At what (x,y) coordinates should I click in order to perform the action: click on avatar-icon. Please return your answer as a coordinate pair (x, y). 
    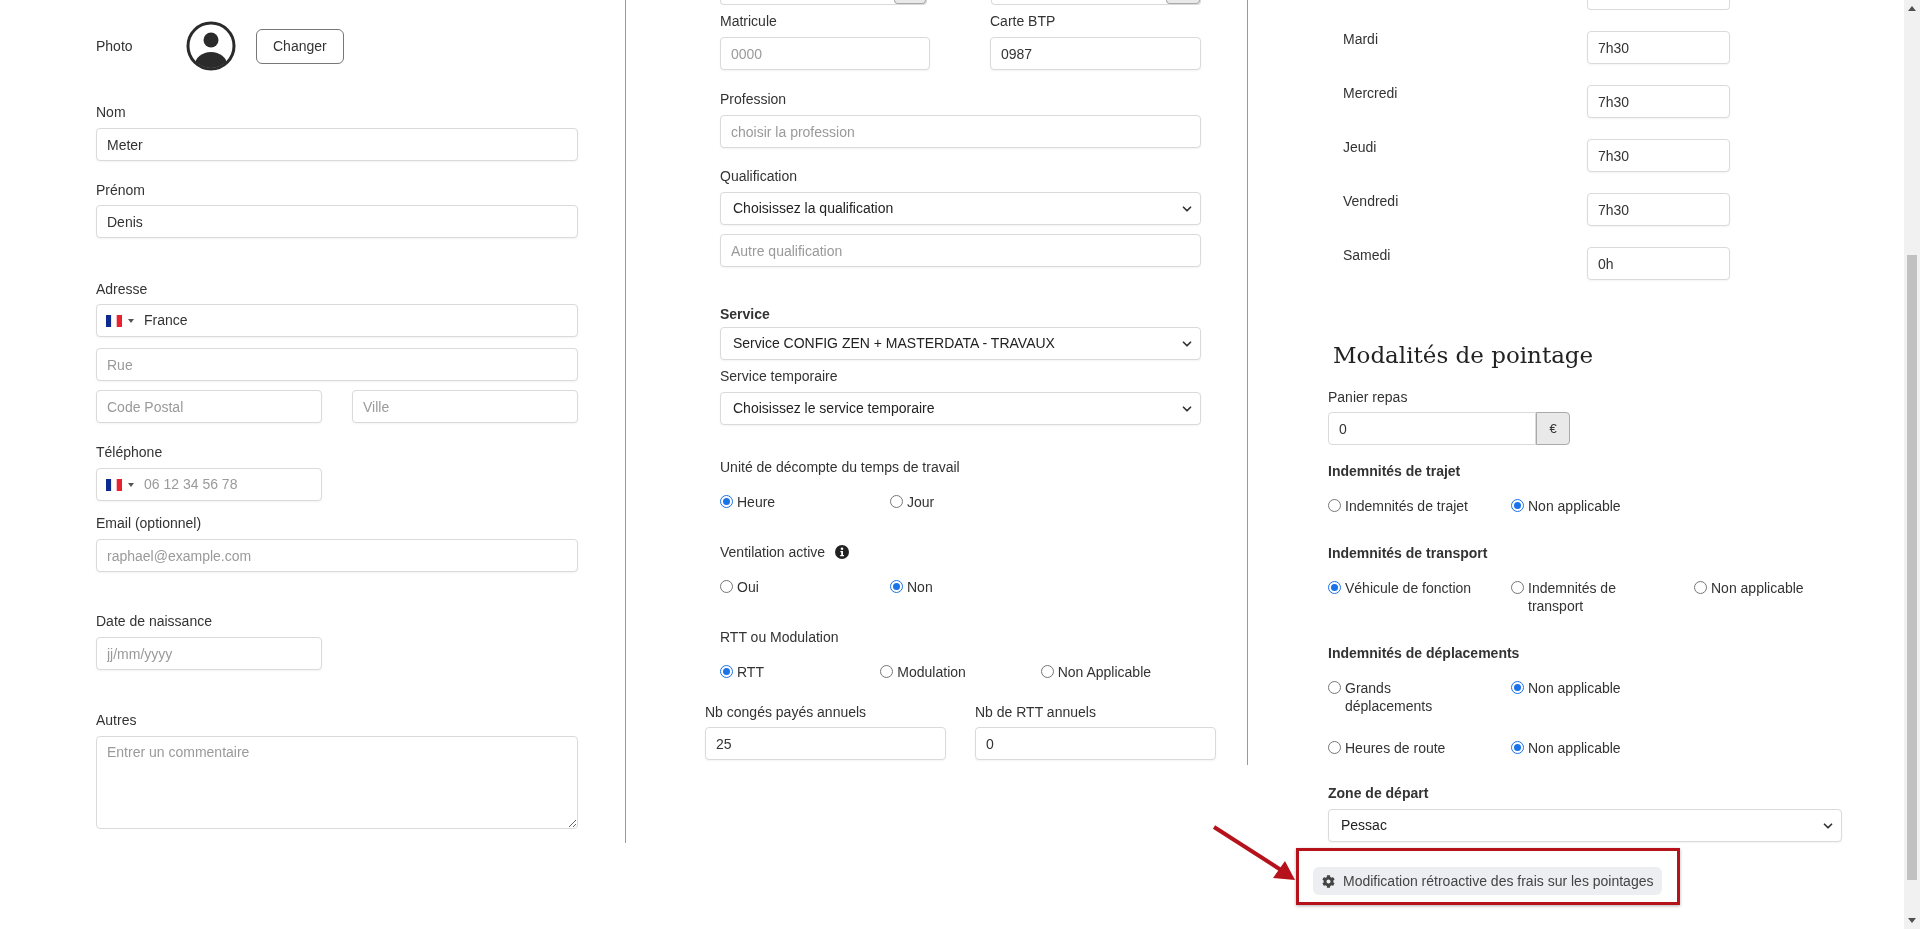
    Looking at the image, I should click on (211, 46).